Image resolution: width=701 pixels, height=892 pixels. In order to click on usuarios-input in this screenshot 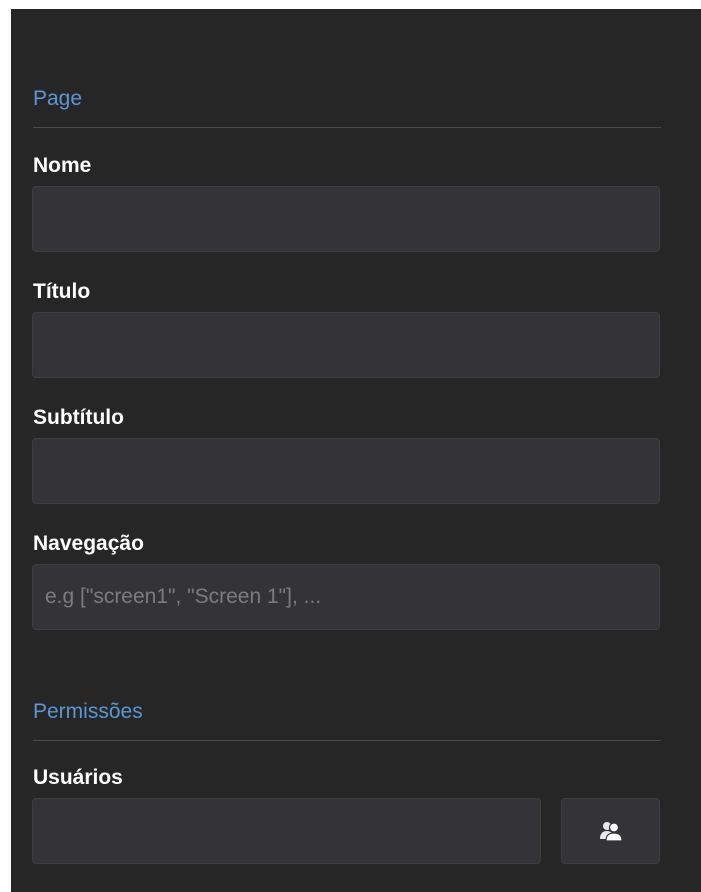, I will do `click(286, 831)`.